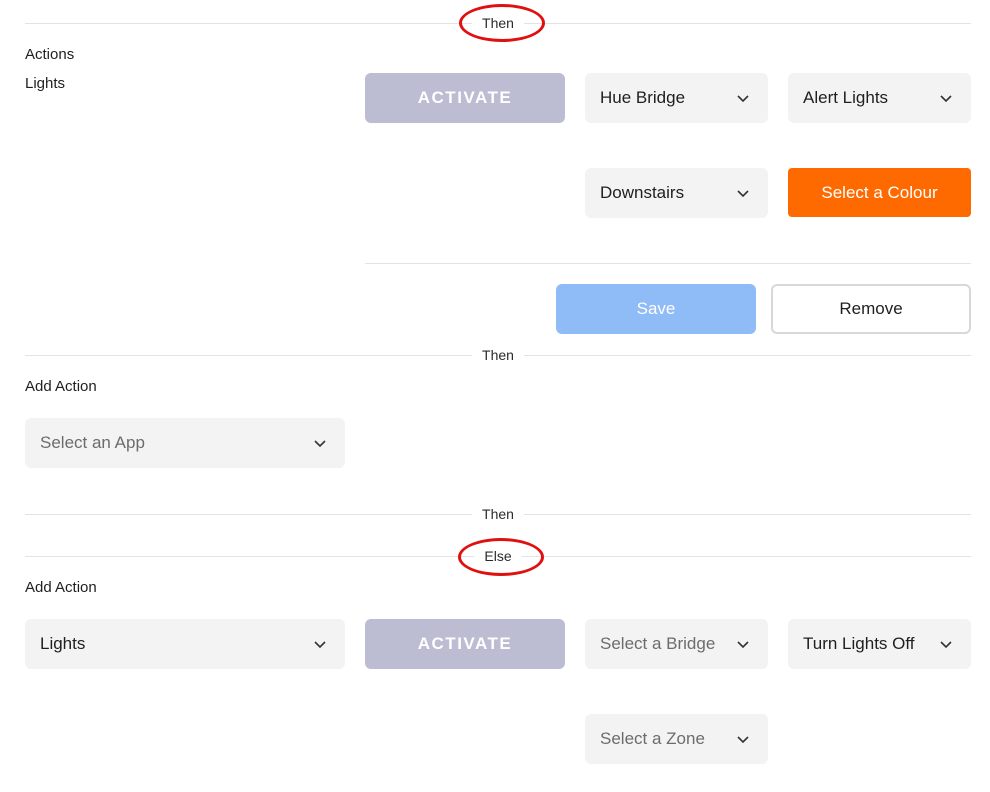 This screenshot has height=792, width=990. Describe the element at coordinates (465, 98) in the screenshot. I see `activate-button: ACTIVATE` at that location.